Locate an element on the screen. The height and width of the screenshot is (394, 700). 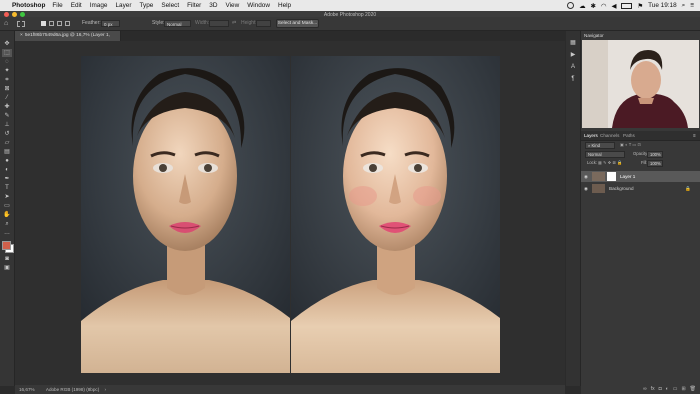
layer-row-layer-1: ◉ Layer 1 is located at coordinates (640, 176).